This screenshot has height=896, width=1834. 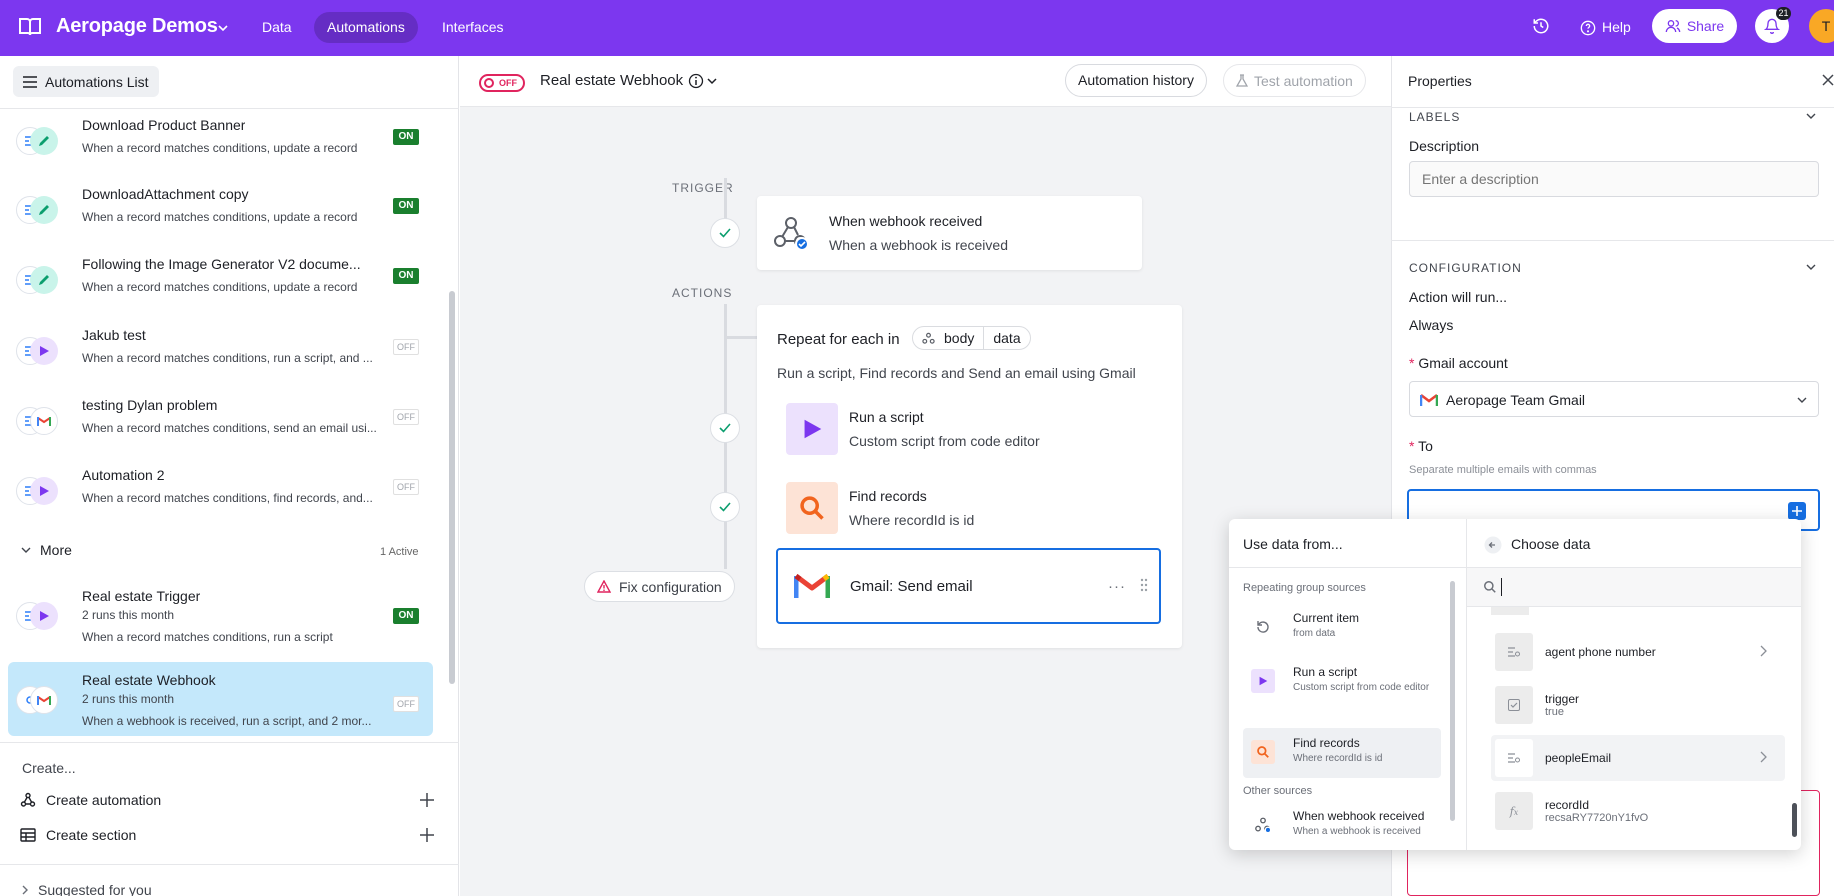 What do you see at coordinates (838, 339) in the screenshot?
I see `repeat-title: Repeat for each in` at bounding box center [838, 339].